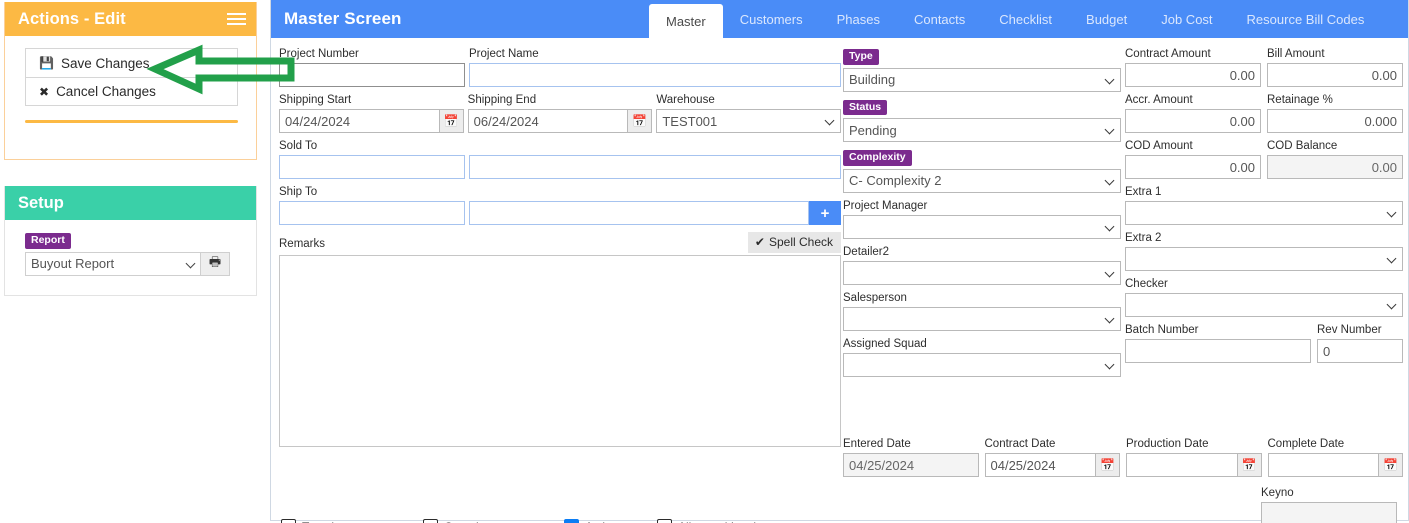 The width and height of the screenshot is (1409, 523). I want to click on field-shipping-start: Shipping Start 📅, so click(371, 113).